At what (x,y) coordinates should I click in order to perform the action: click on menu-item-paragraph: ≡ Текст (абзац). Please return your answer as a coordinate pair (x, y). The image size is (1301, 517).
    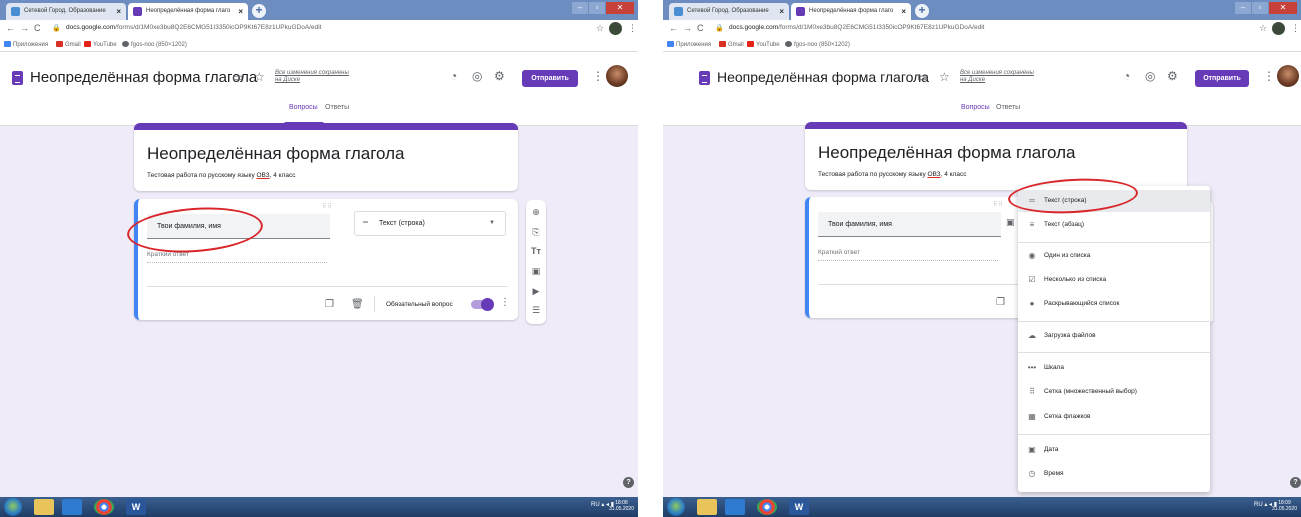
    Looking at the image, I should click on (1114, 225).